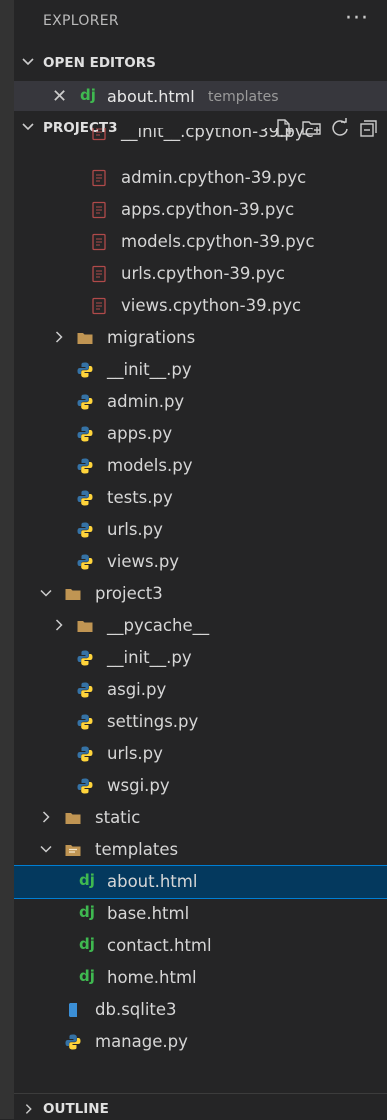 The width and height of the screenshot is (387, 1120). Describe the element at coordinates (200, 498) in the screenshot. I see `tree-file-row: tests.py` at that location.